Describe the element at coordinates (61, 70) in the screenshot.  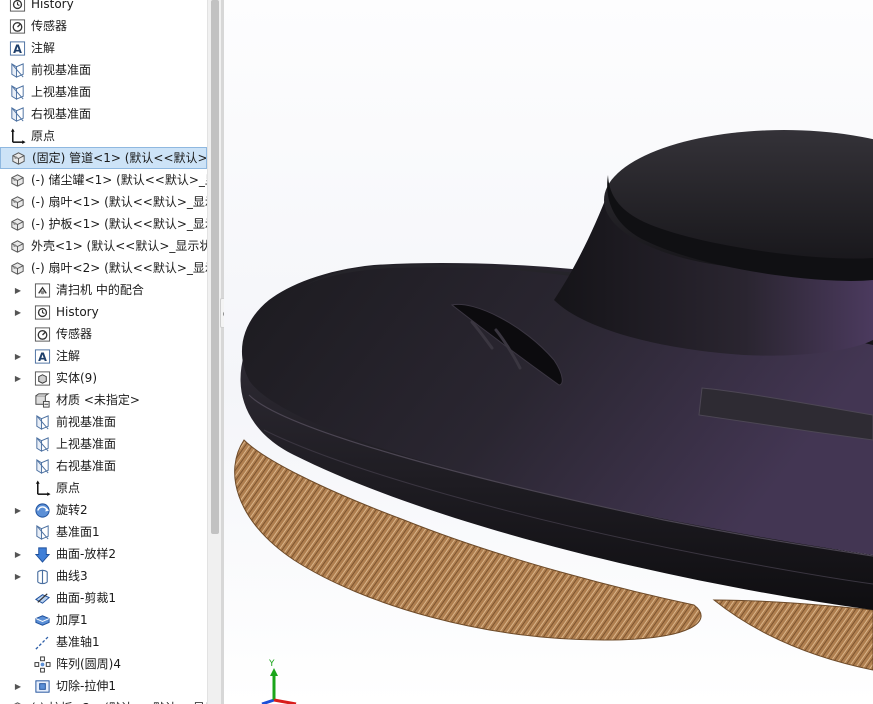
I see `tree-item-label: 前视基准面` at that location.